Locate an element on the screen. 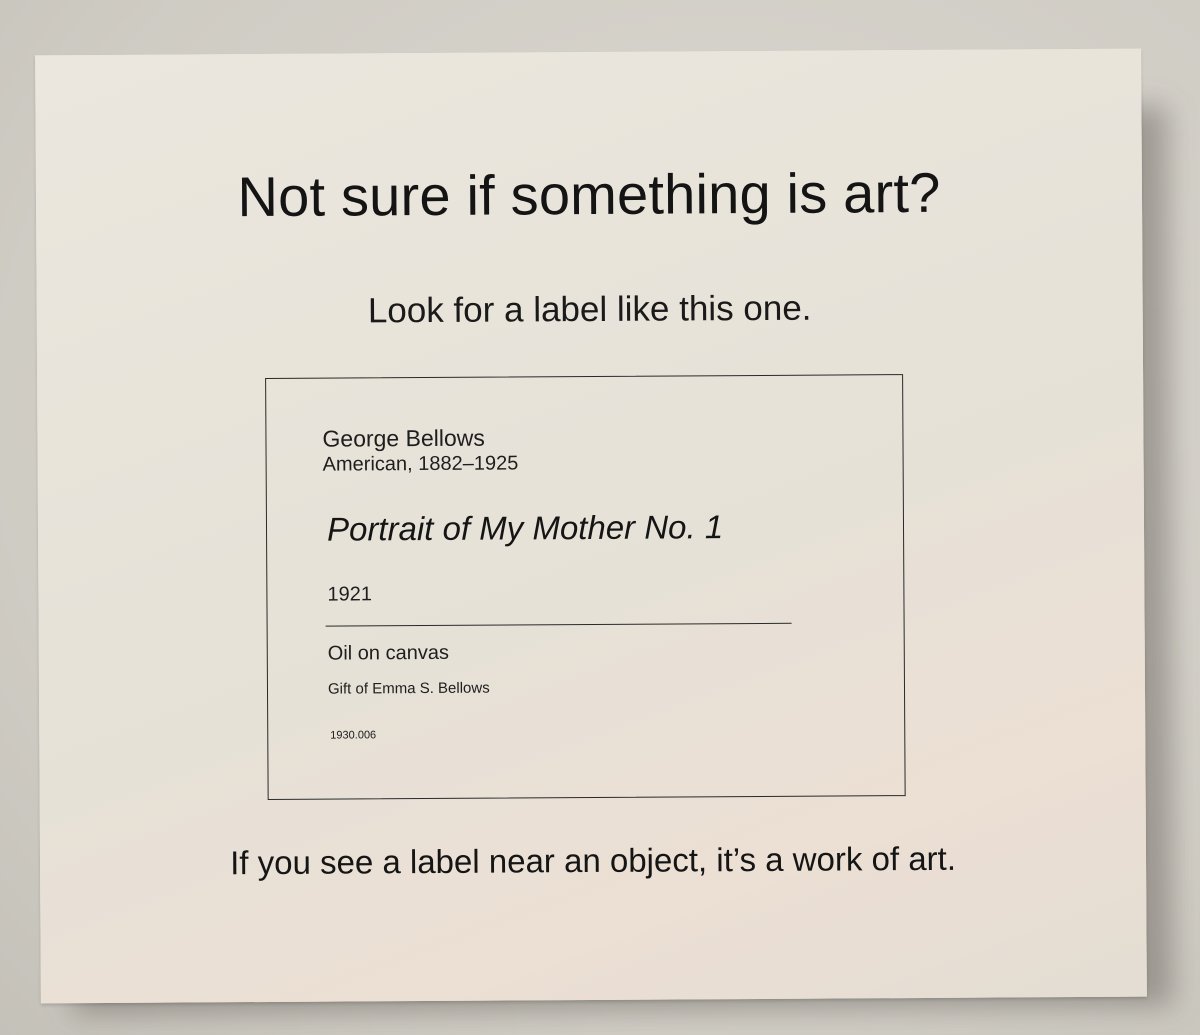  artwork-medium: Oil on canvas is located at coordinates (388, 653).